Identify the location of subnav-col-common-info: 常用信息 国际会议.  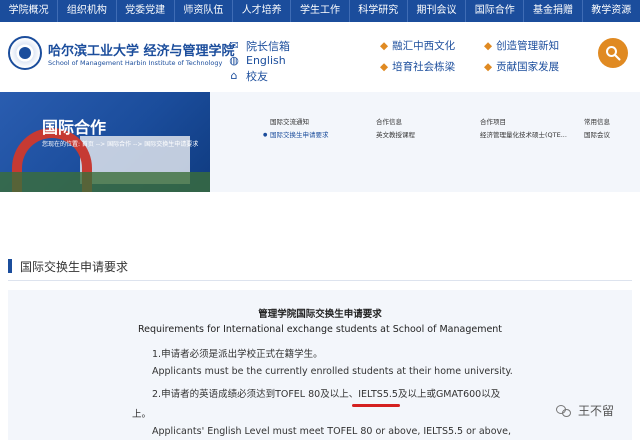
(597, 129).